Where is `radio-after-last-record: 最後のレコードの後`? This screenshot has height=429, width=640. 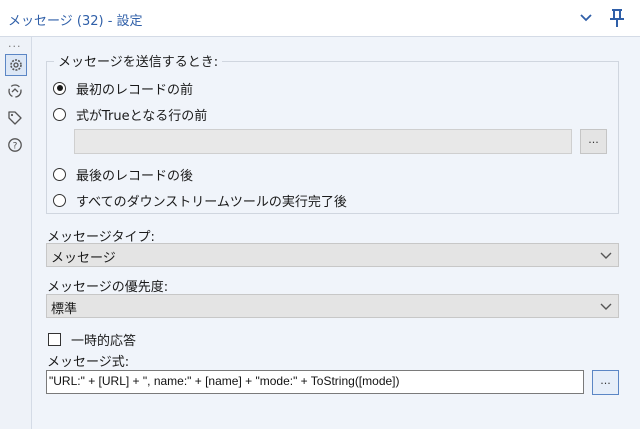
radio-after-last-record: 最後のレコードの後 is located at coordinates (123, 174).